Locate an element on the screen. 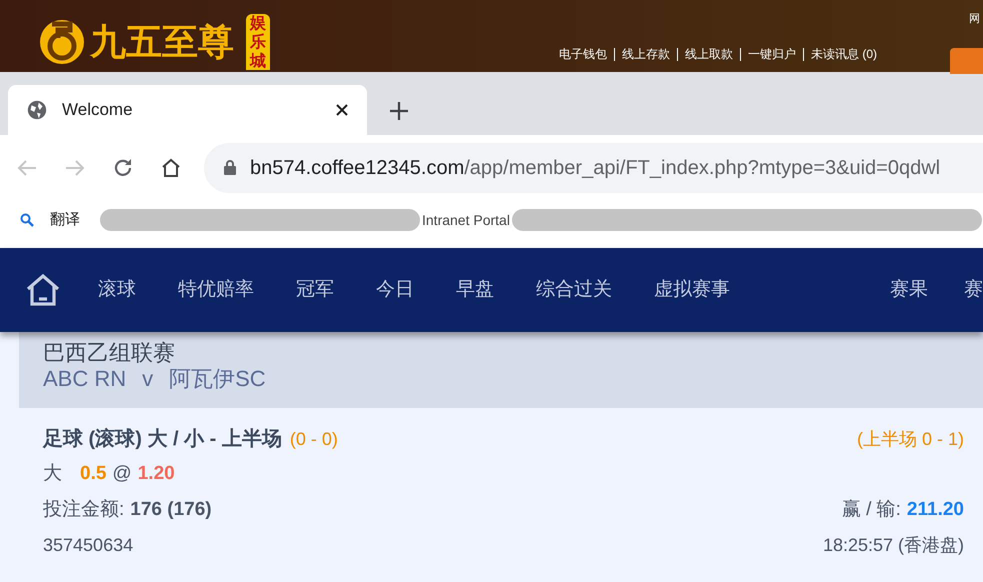  tab-title: Welcome is located at coordinates (98, 110).